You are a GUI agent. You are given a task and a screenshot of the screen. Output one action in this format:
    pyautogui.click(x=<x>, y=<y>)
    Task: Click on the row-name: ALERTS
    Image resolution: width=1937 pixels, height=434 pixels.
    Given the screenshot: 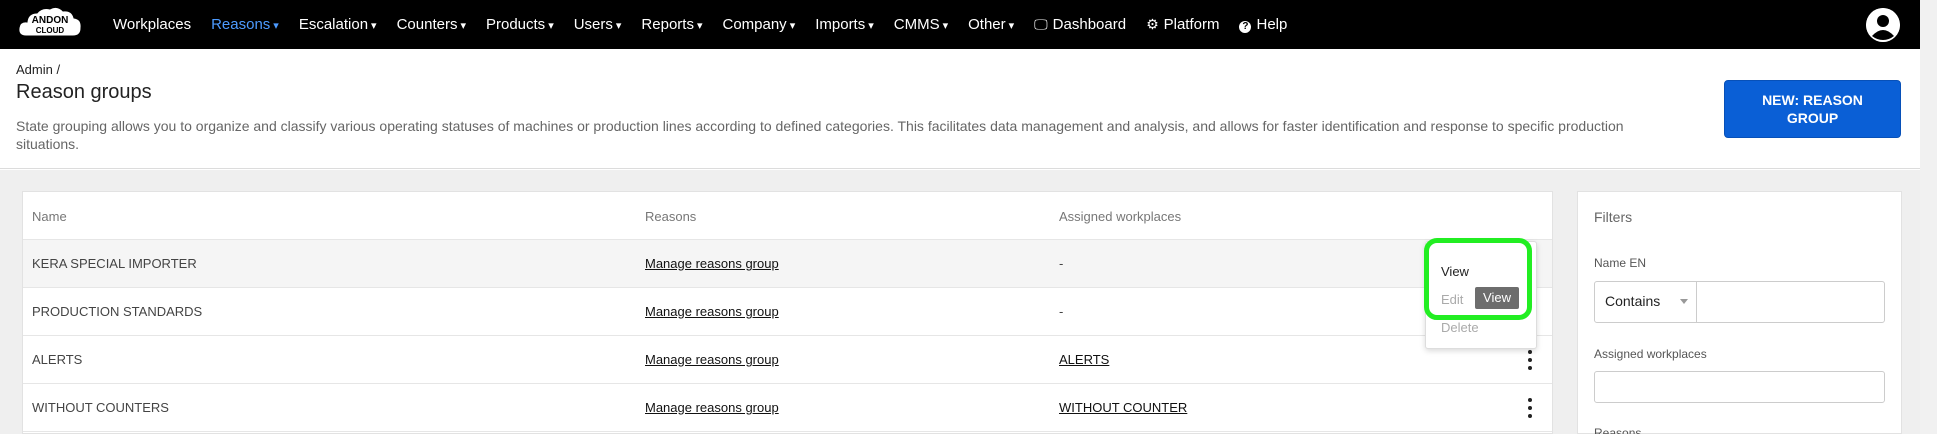 What is the action you would take?
    pyautogui.click(x=57, y=359)
    